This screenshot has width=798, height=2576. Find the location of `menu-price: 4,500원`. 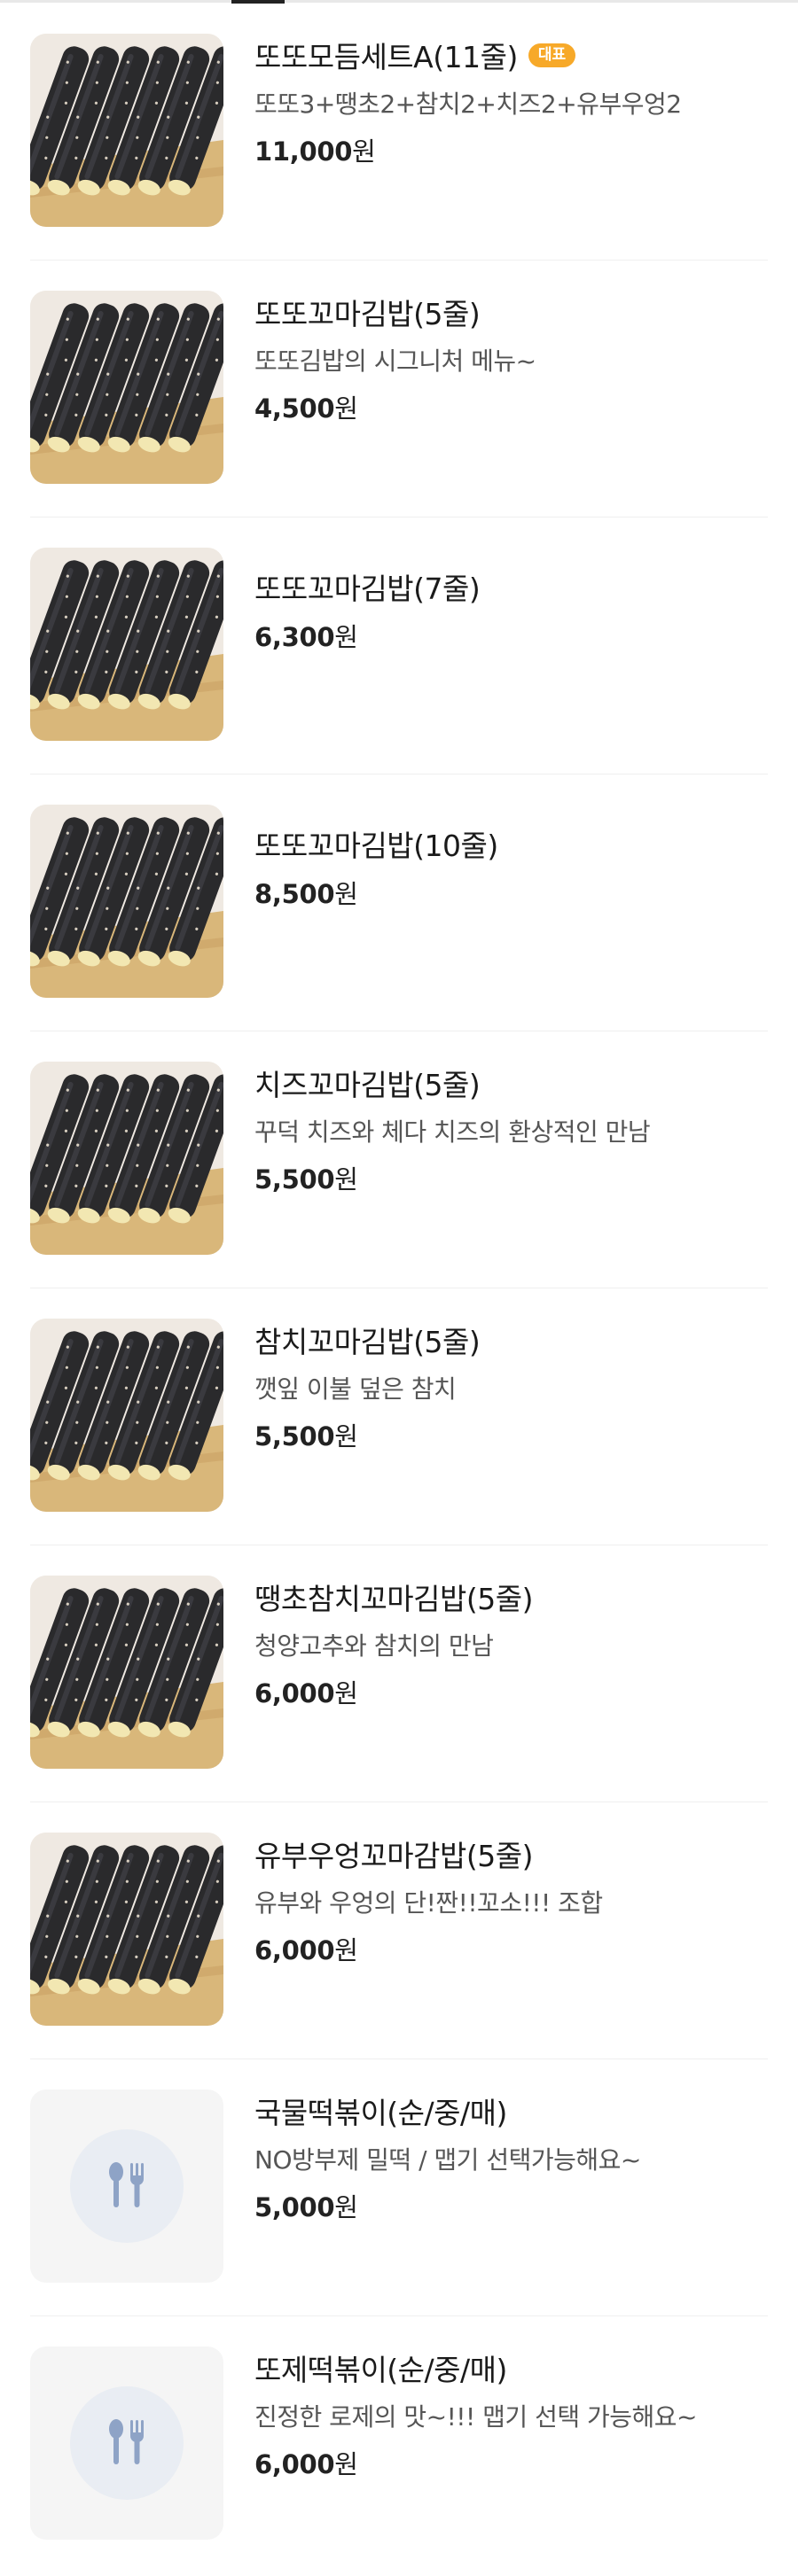

menu-price: 4,500원 is located at coordinates (306, 408).